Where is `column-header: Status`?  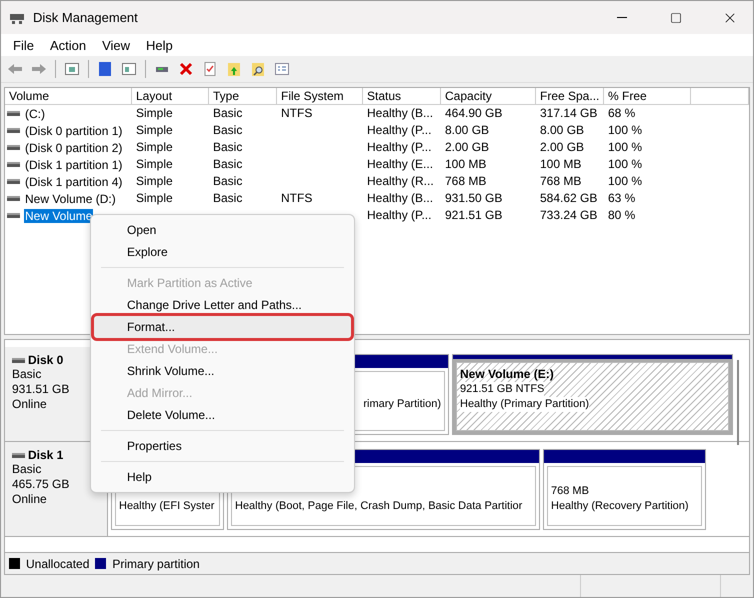
column-header: Status is located at coordinates (402, 96).